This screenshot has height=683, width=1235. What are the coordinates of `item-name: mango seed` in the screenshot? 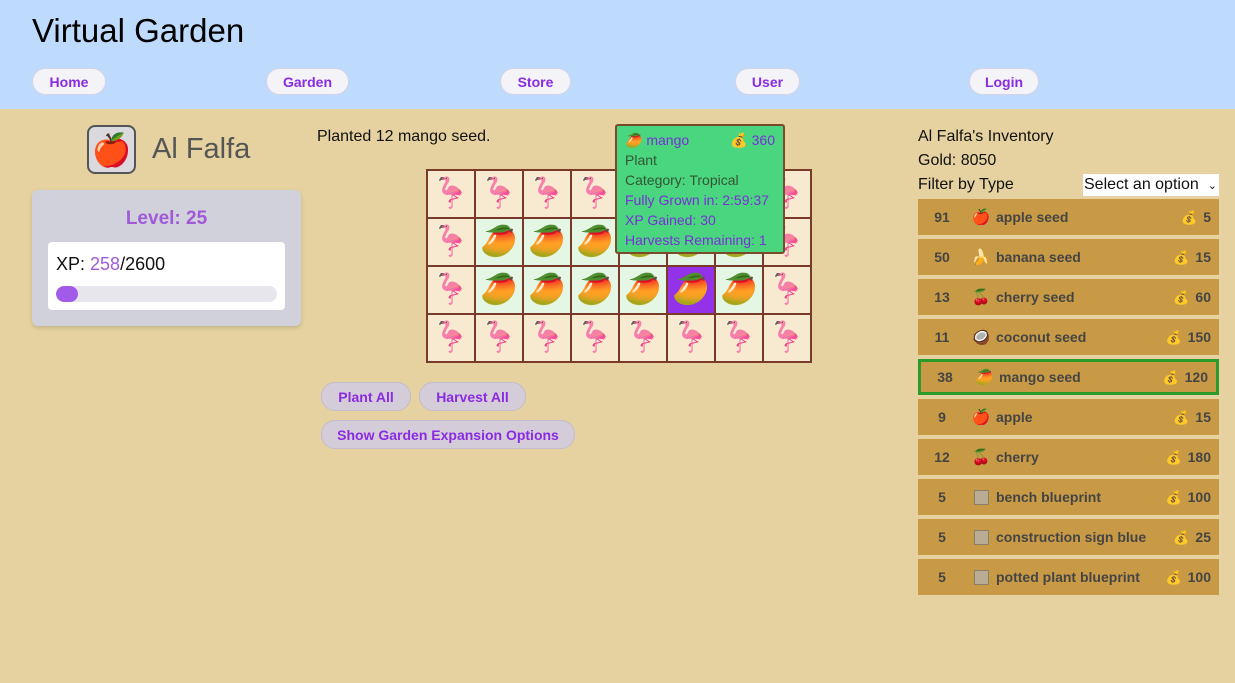 It's located at (1040, 377).